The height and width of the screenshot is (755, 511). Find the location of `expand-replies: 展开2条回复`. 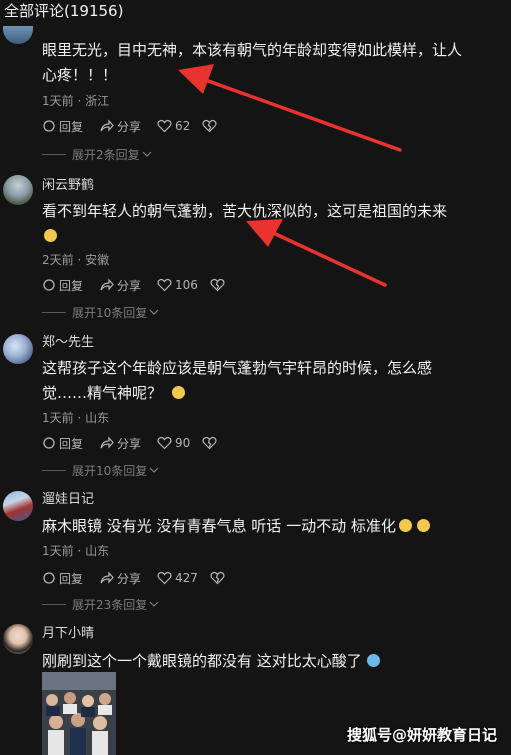

expand-replies: 展开2条回复 is located at coordinates (97, 154).